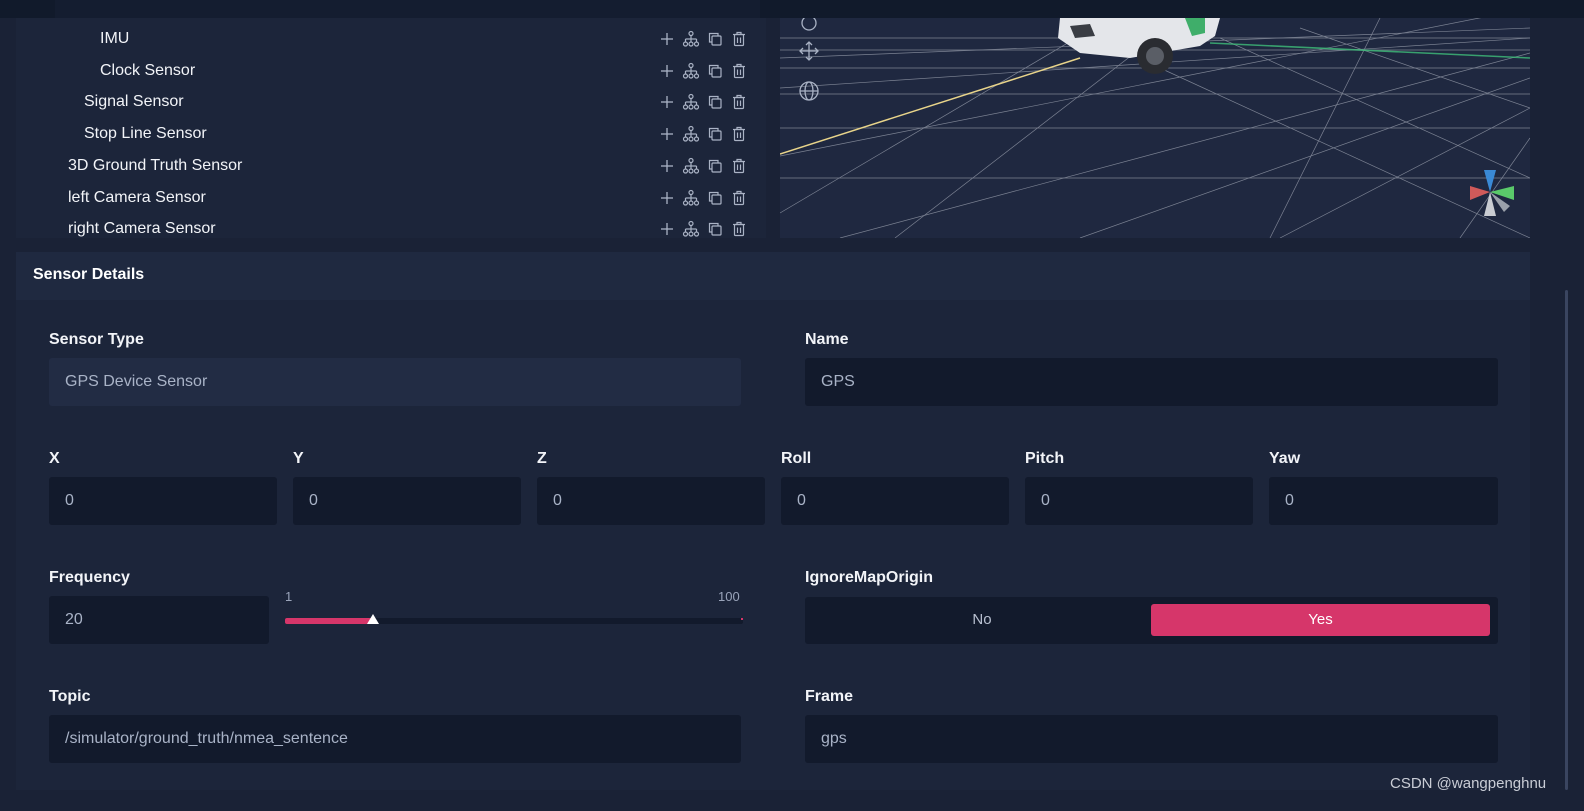 This screenshot has width=1584, height=811. What do you see at coordinates (89, 577) in the screenshot?
I see `frequency-label: Frequency` at bounding box center [89, 577].